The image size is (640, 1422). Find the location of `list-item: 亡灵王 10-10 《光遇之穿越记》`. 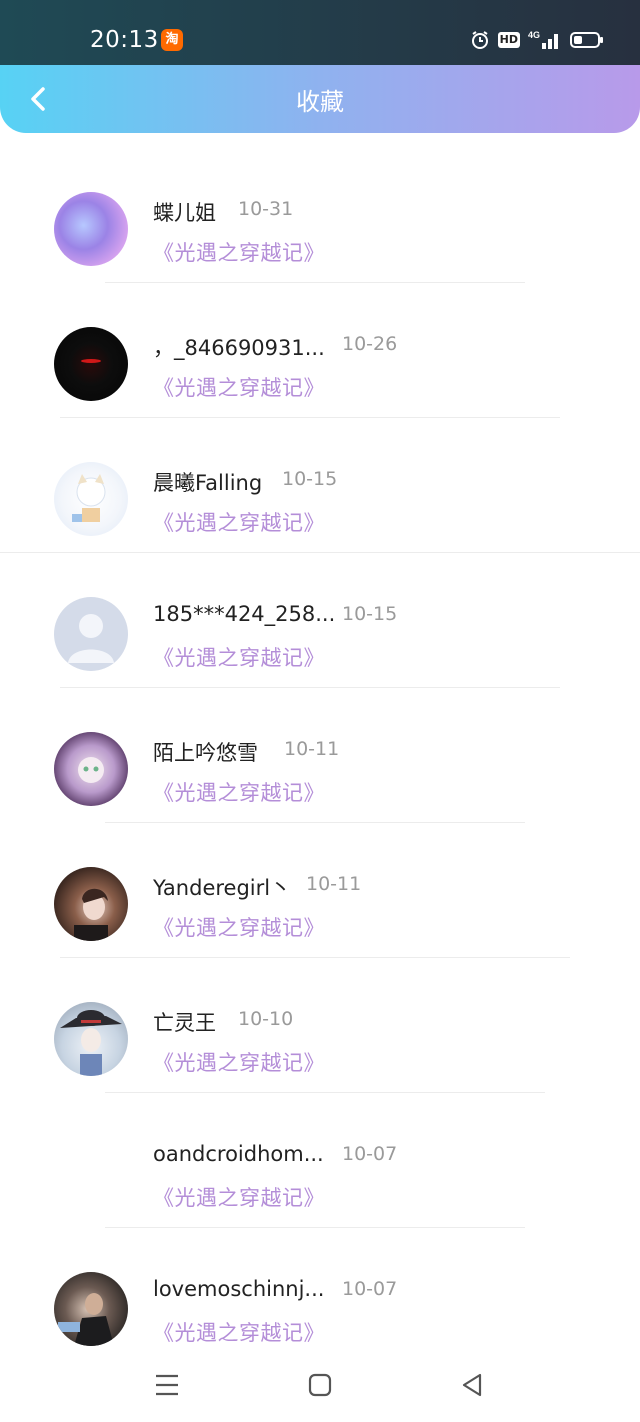

list-item: 亡灵王 10-10 《光遇之穿越记》 is located at coordinates (320, 1025).